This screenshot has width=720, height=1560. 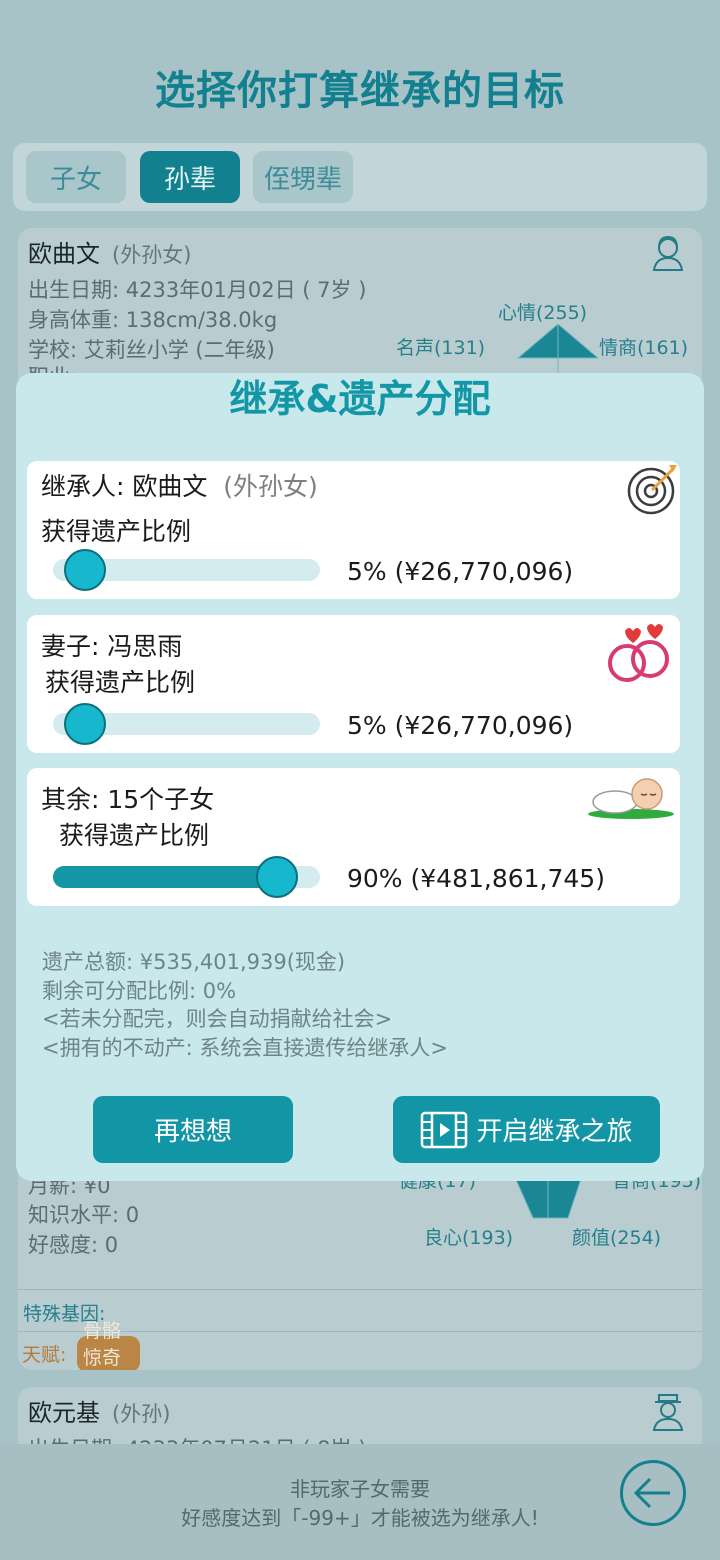 I want to click on donation-note: <若未分配完，则会自动捐献给社会>, so click(x=217, y=1019).